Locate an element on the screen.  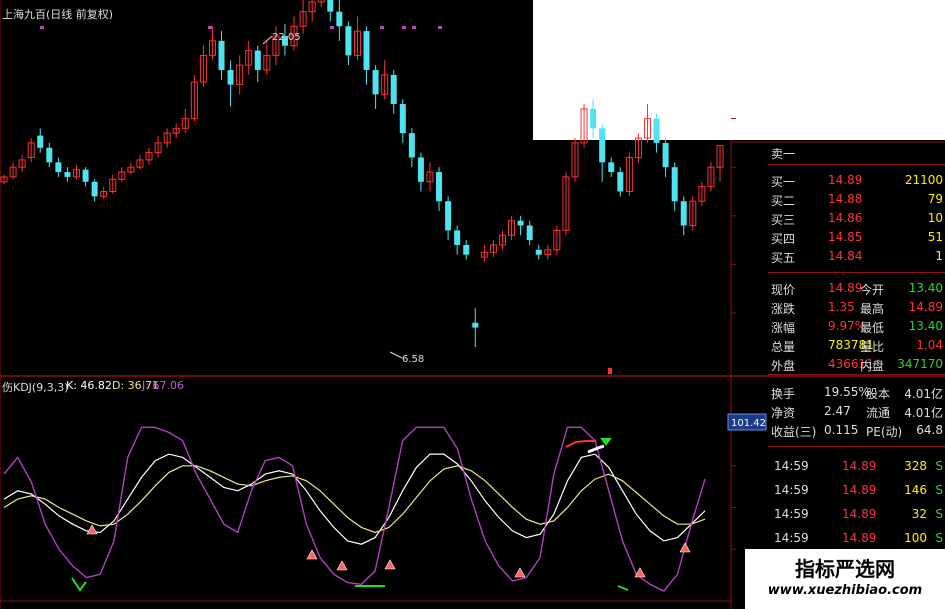
quote-stat-row: 外盘 436611 内盘 347170 is located at coordinates (856, 365).